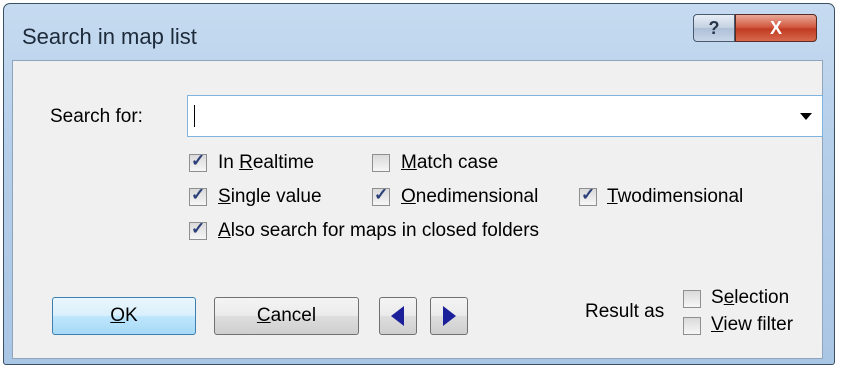  I want to click on ok-button: OK, so click(124, 316).